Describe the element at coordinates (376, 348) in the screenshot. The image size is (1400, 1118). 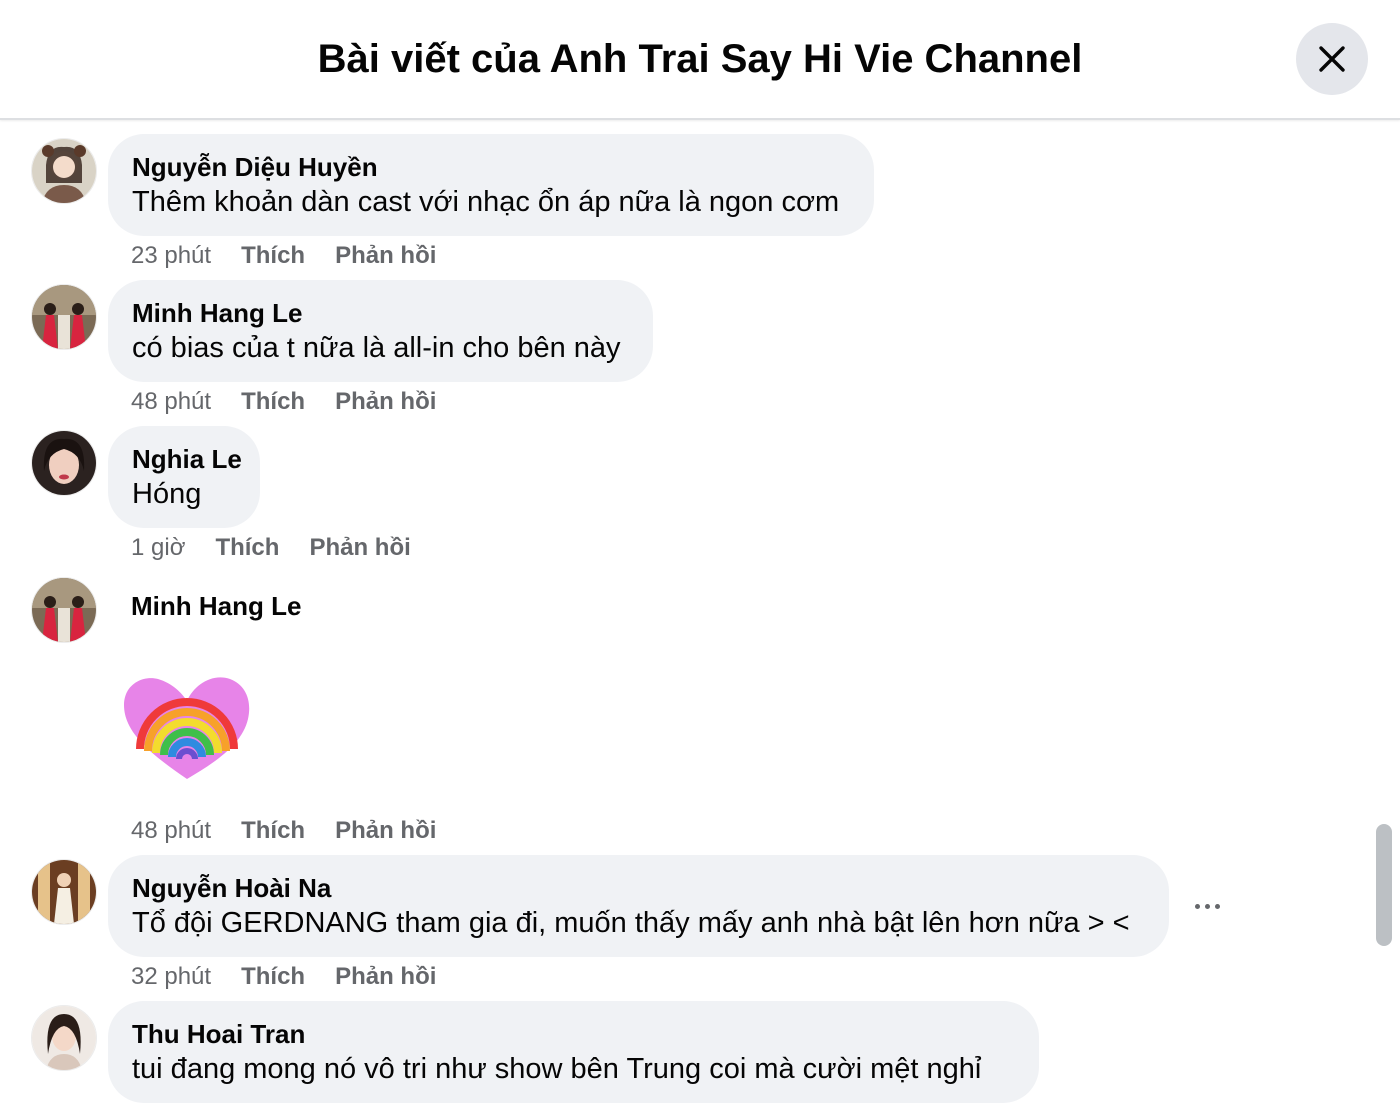
I see `comment-text: có bias của t nữa là all-in cho bên này` at that location.